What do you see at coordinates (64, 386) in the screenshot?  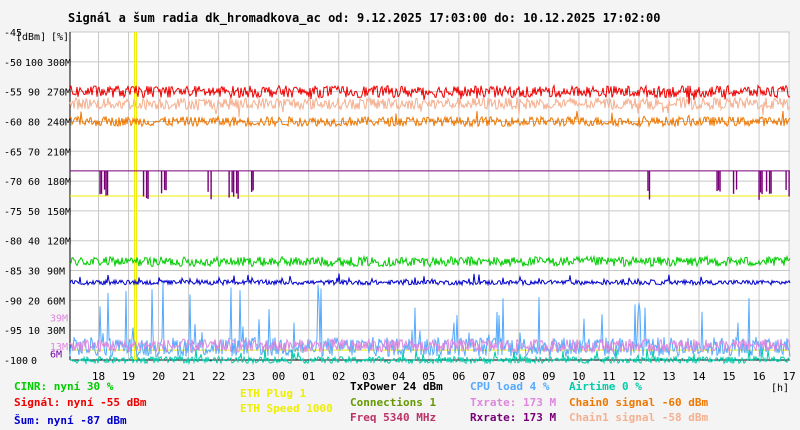 I see `legend-cinr: CINR: nyní 30 %` at bounding box center [64, 386].